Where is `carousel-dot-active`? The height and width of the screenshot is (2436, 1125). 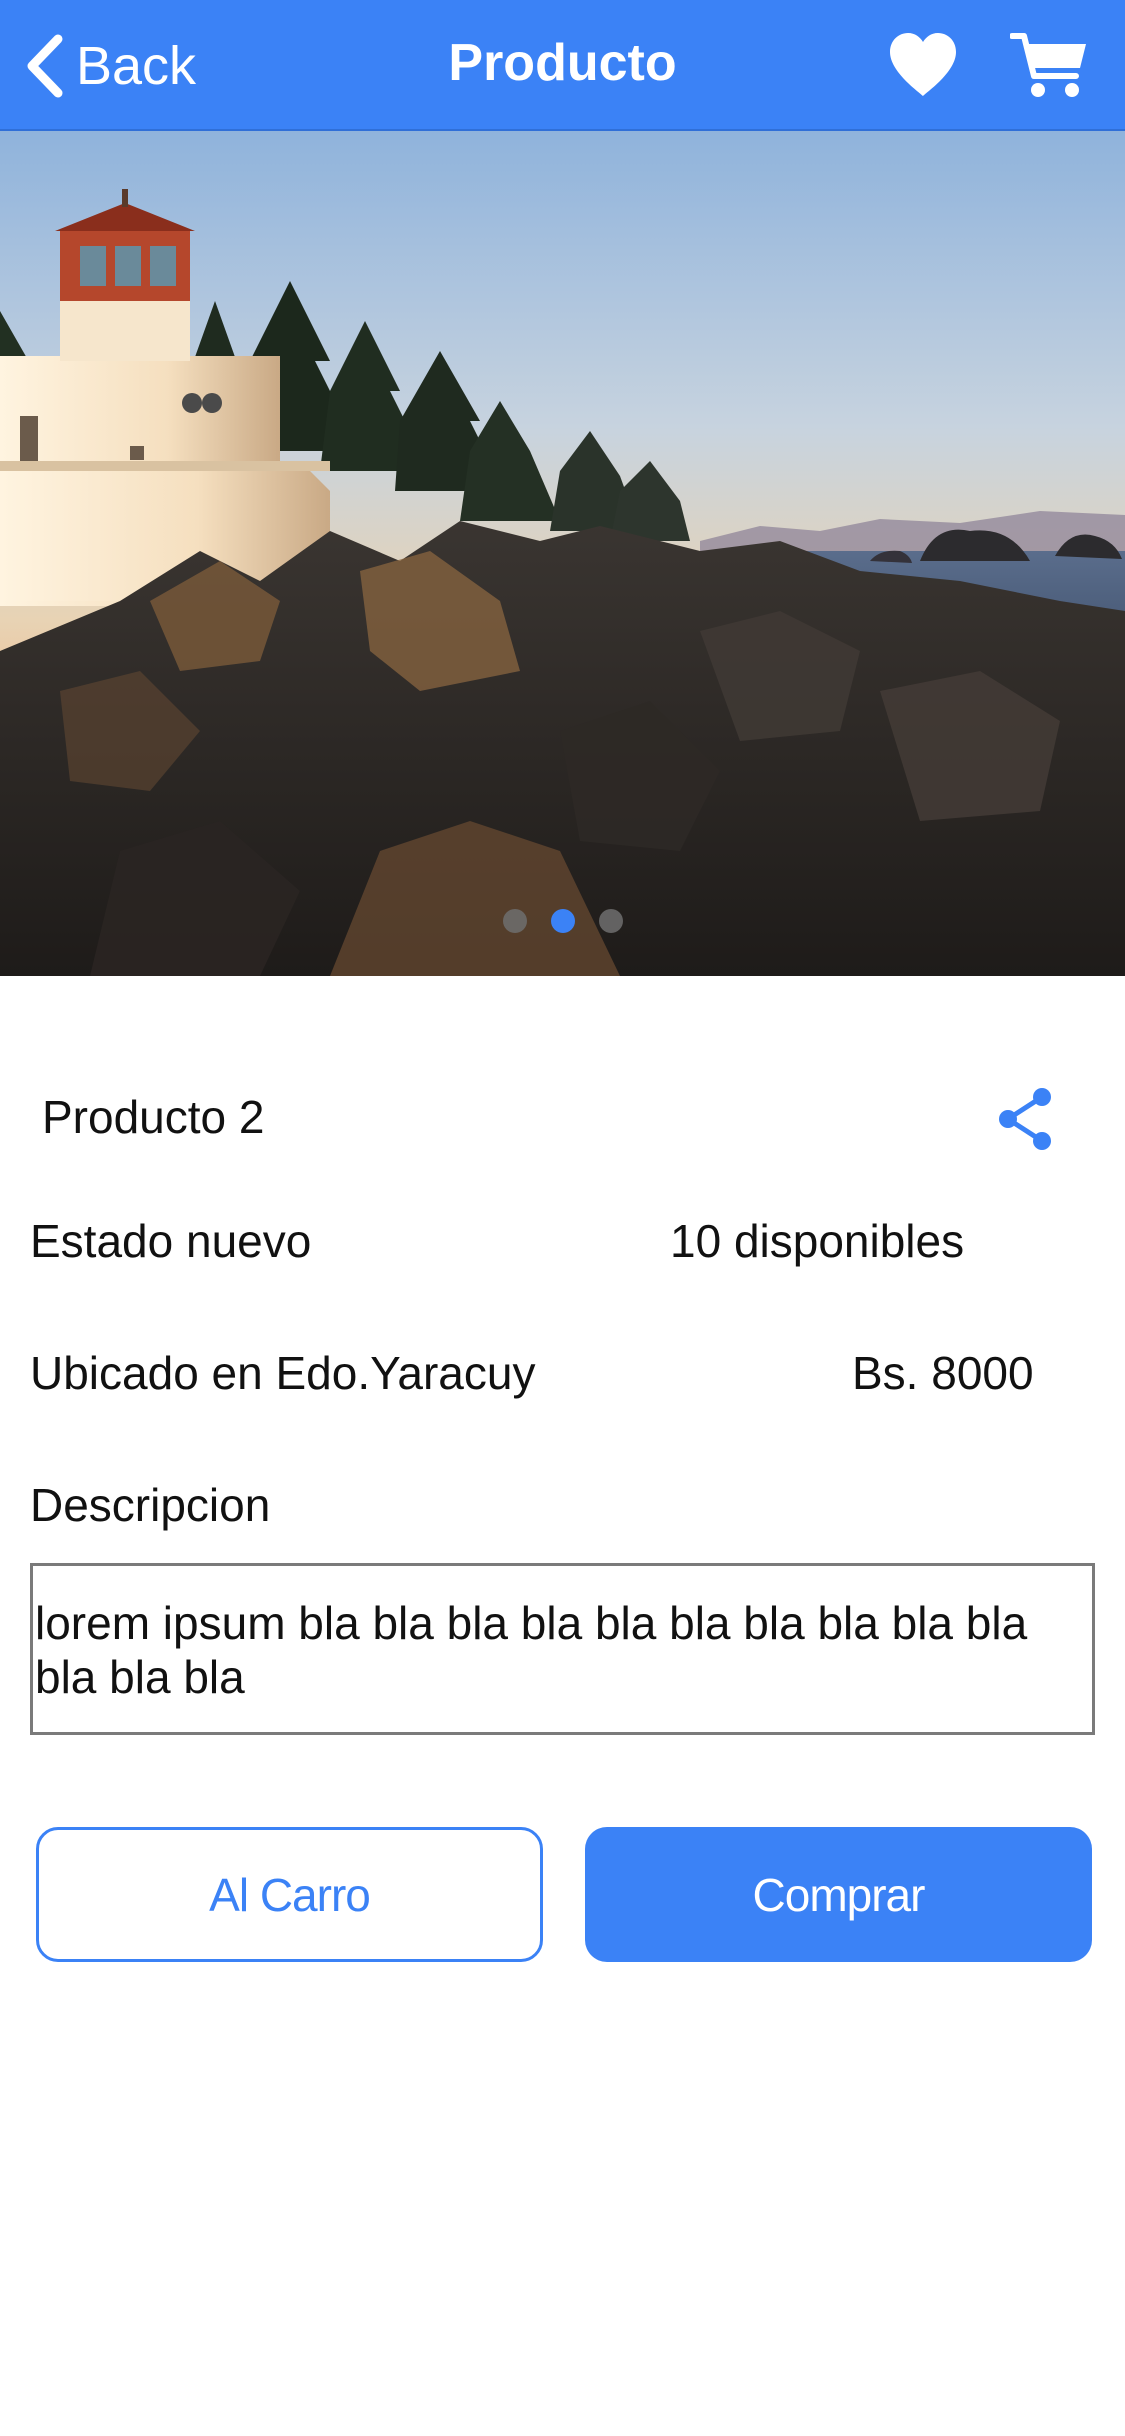
carousel-dot-active is located at coordinates (562, 921).